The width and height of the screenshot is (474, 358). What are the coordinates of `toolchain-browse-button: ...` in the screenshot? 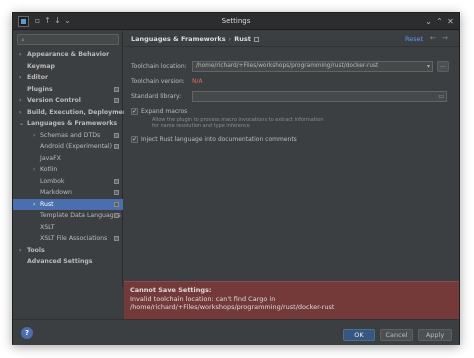 It's located at (443, 66).